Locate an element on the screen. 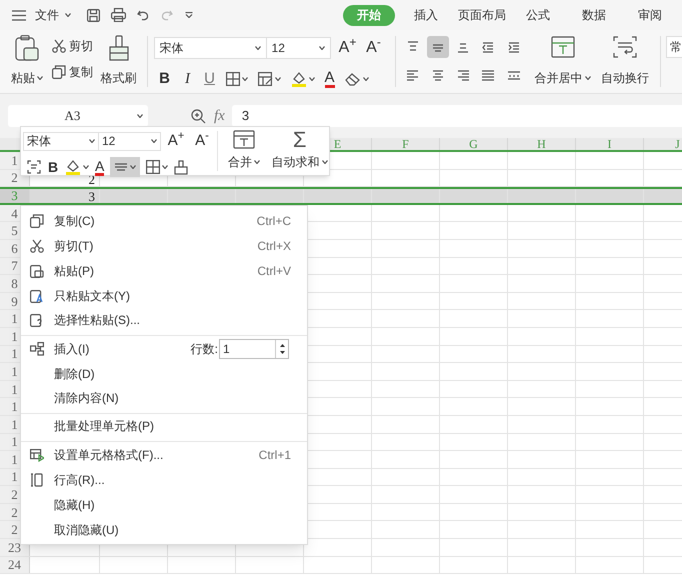 This screenshot has width=682, height=584. menu-item: 隐藏(H) is located at coordinates (164, 504).